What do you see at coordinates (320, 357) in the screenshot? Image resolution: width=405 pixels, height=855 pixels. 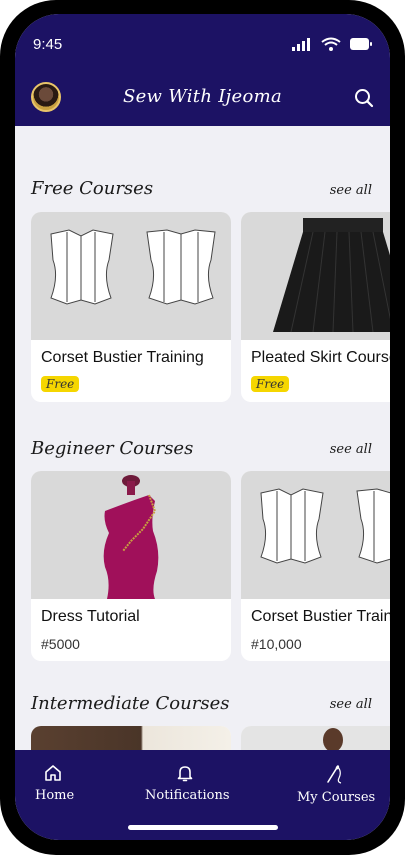 I see `course-title: Pleated Skirt Course` at bounding box center [320, 357].